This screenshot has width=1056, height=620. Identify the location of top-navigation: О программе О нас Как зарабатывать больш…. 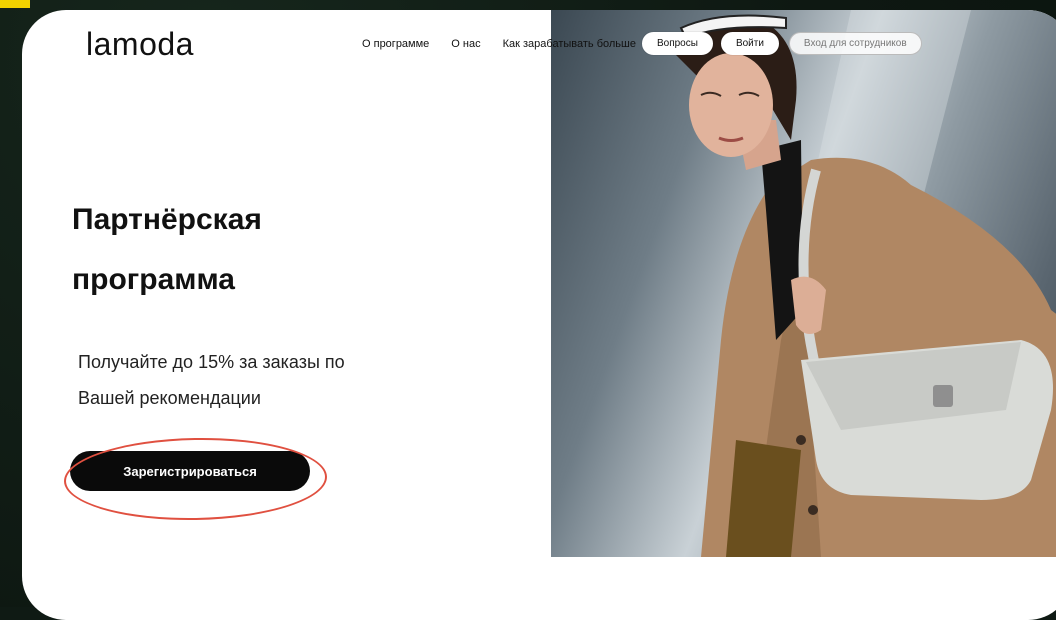
(642, 43).